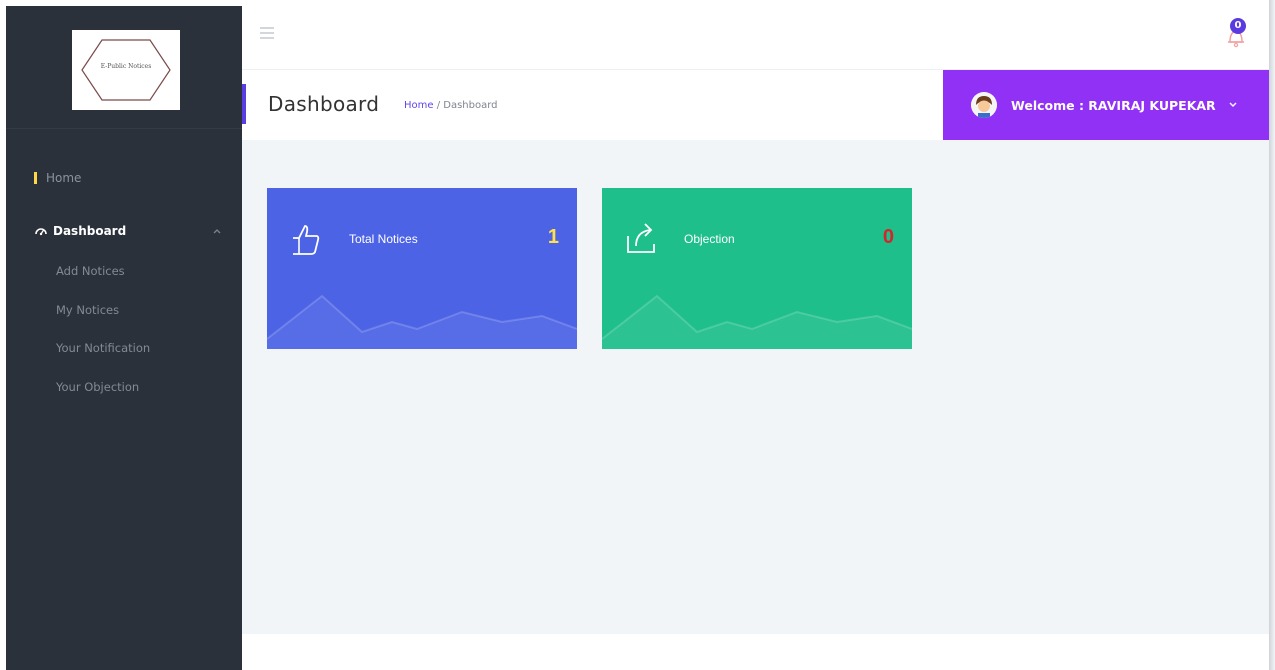 The height and width of the screenshot is (670, 1275). Describe the element at coordinates (383, 239) in the screenshot. I see `card-title: Total Notices` at that location.